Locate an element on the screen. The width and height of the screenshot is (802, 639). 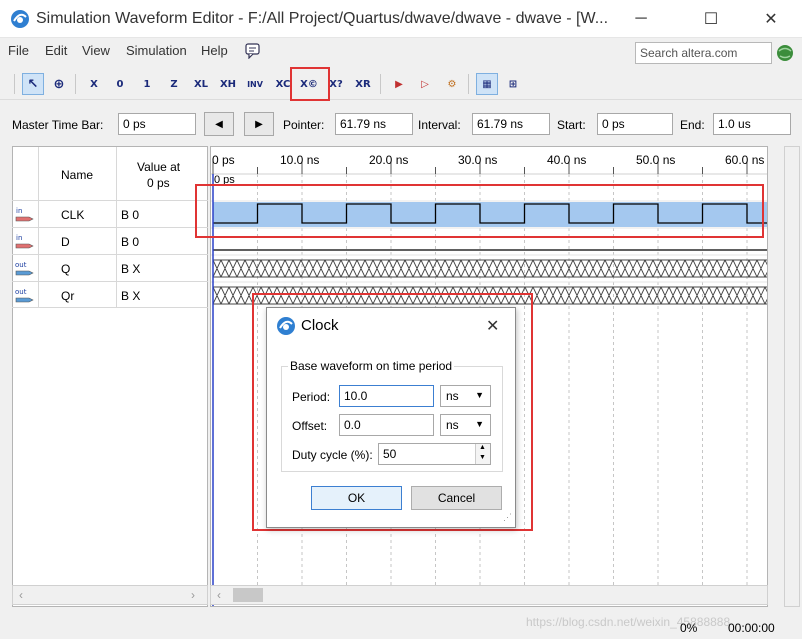
force-high-icon: 1 is located at coordinates (147, 84).